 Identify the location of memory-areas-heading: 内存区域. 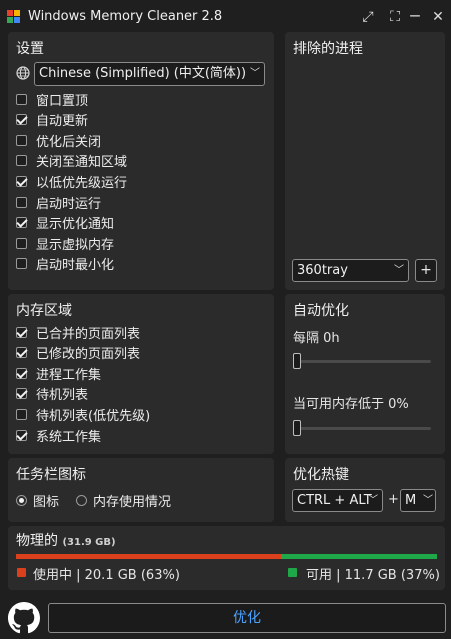
(44, 311).